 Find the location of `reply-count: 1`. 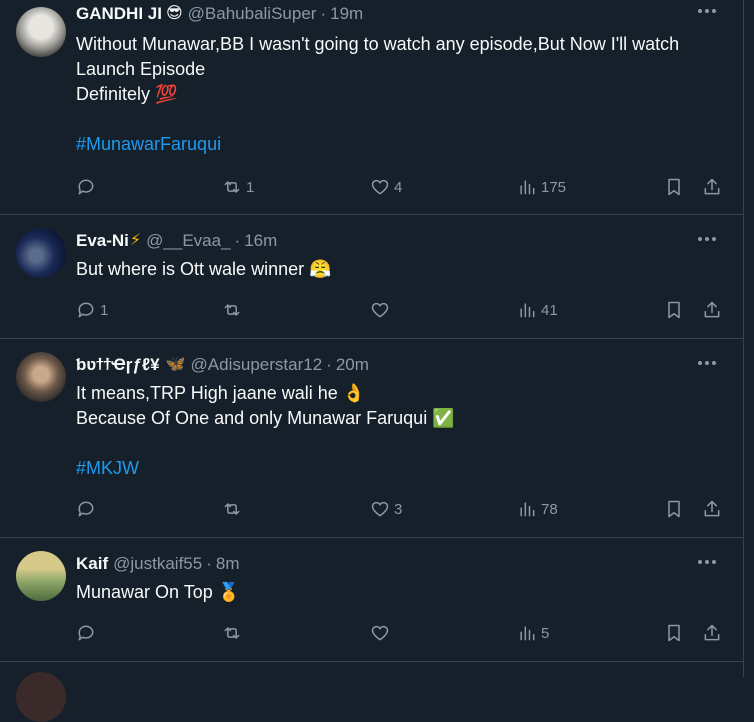

reply-count: 1 is located at coordinates (104, 310).